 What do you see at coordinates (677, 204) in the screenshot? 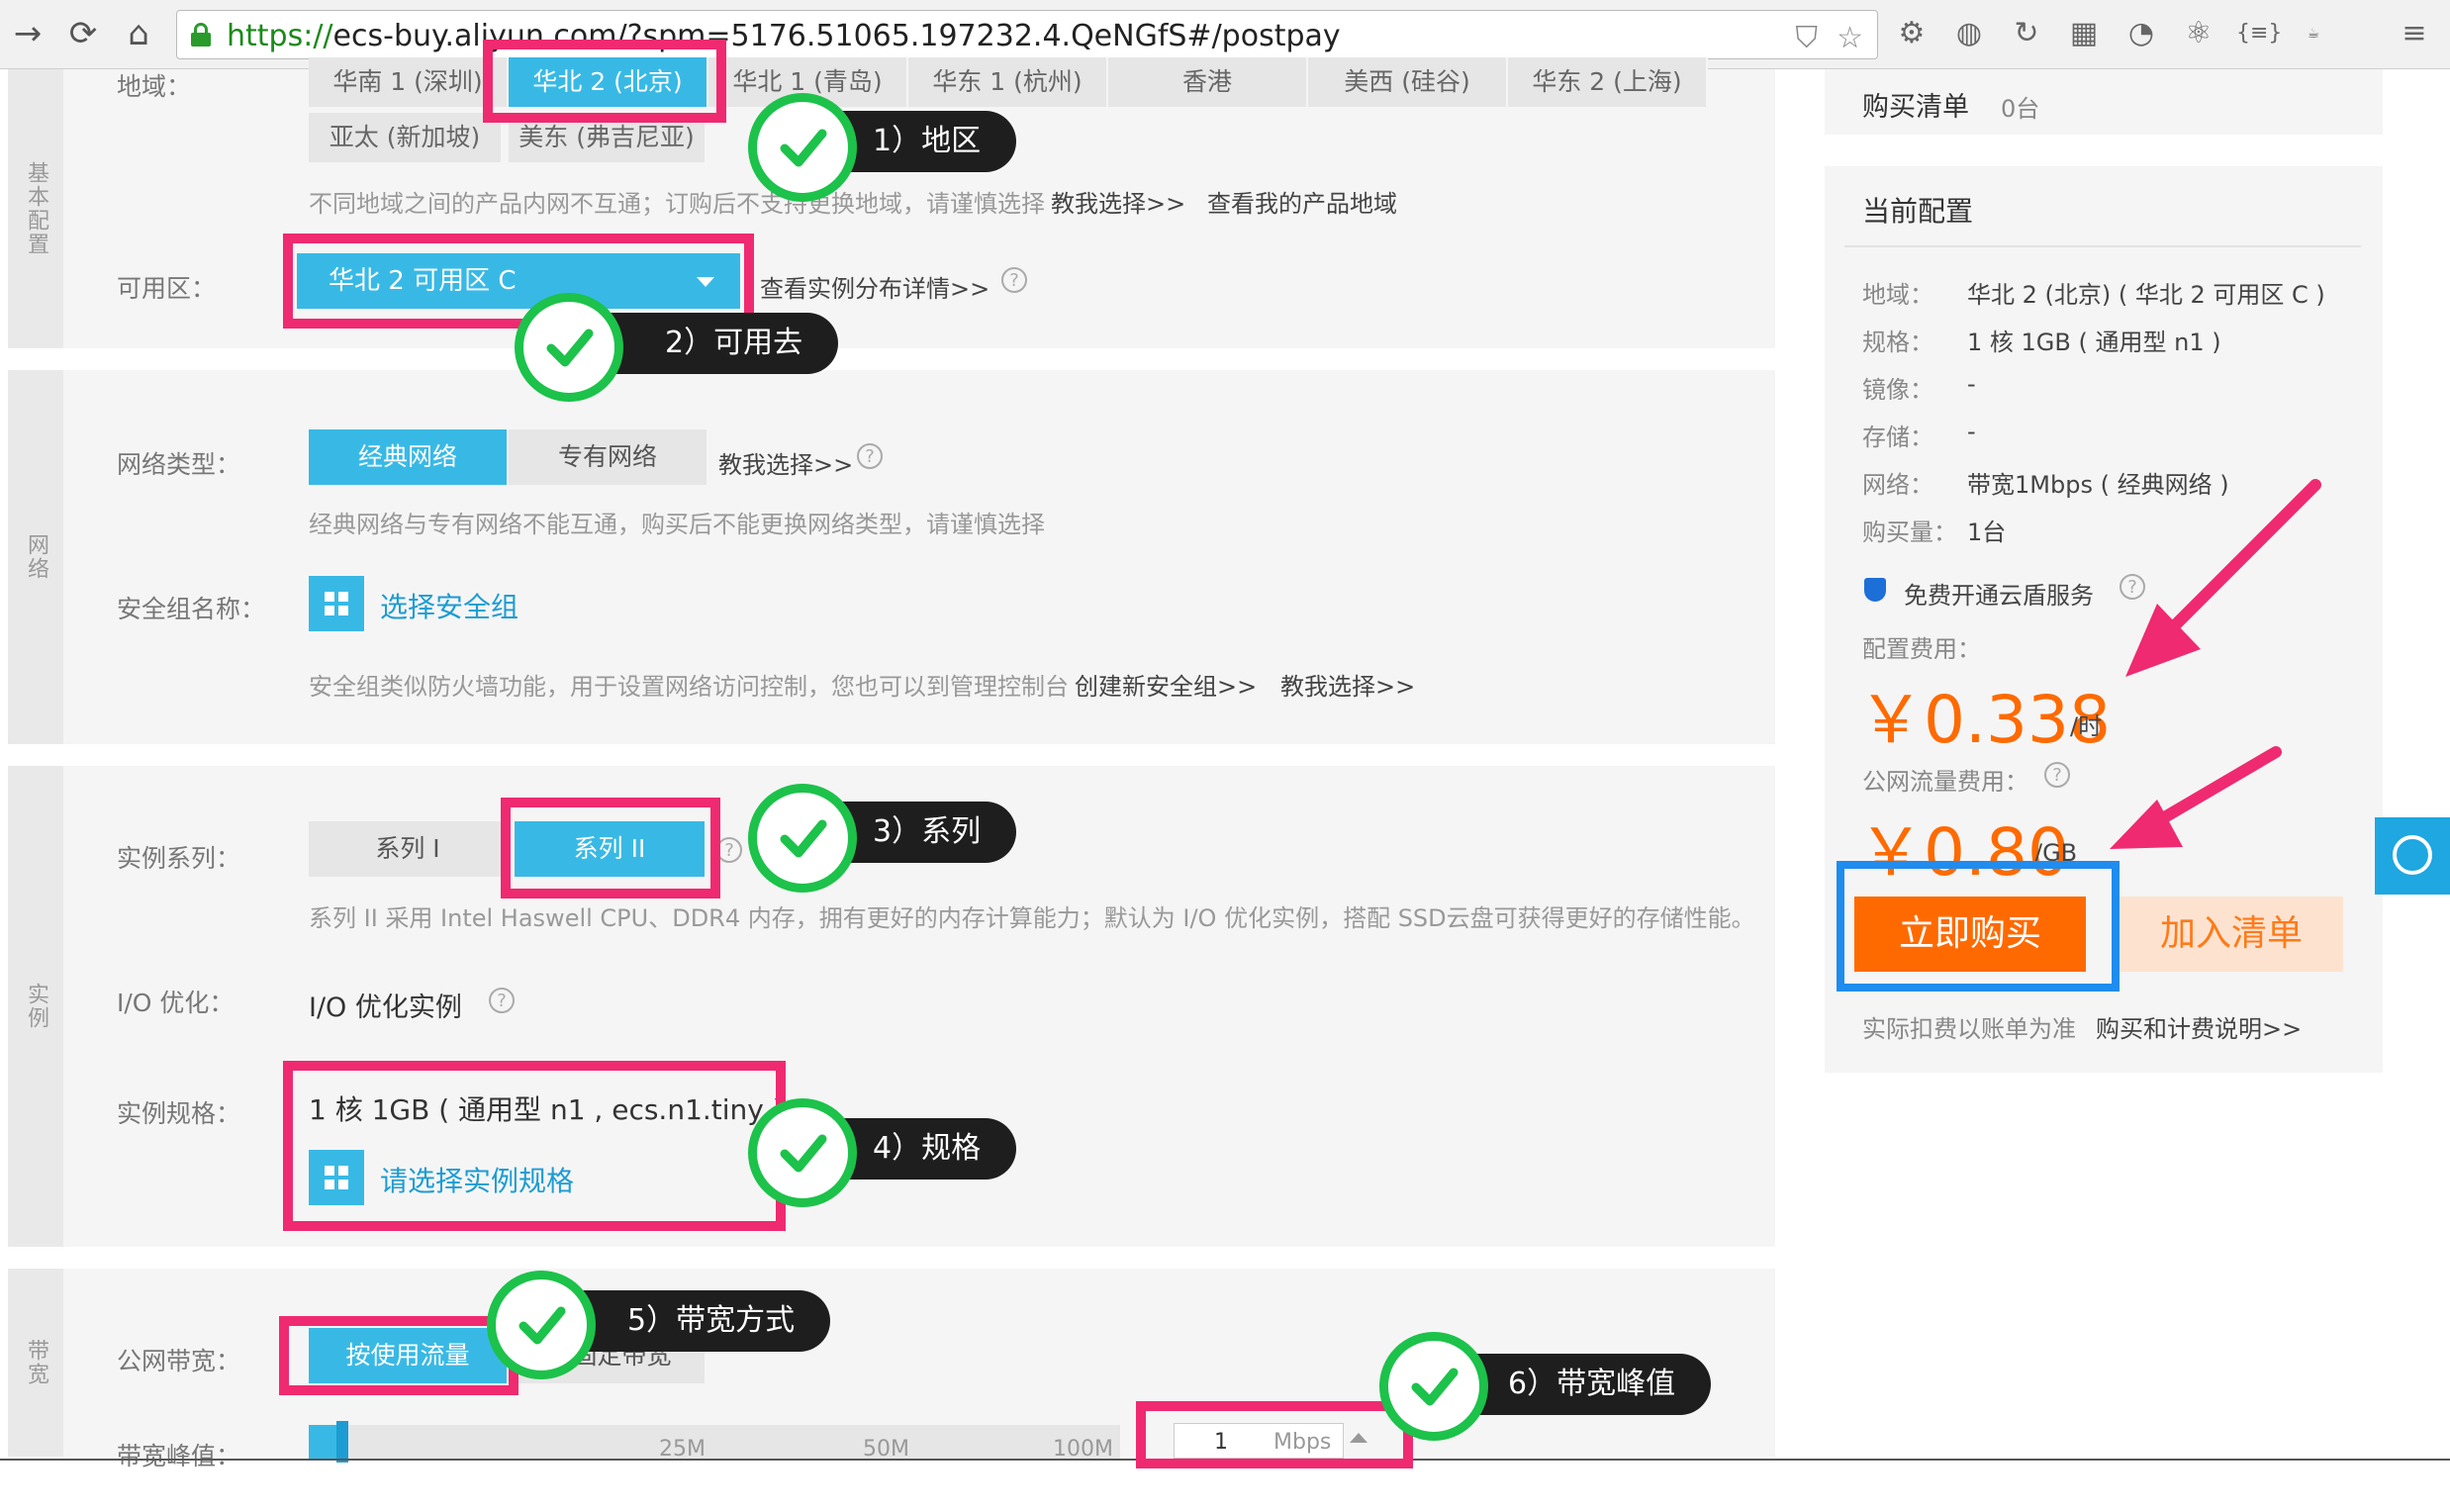
I see `region-hint: 不同地域之间的产品内网不互通；订购后不支持更换地域，请谨慎选择` at bounding box center [677, 204].